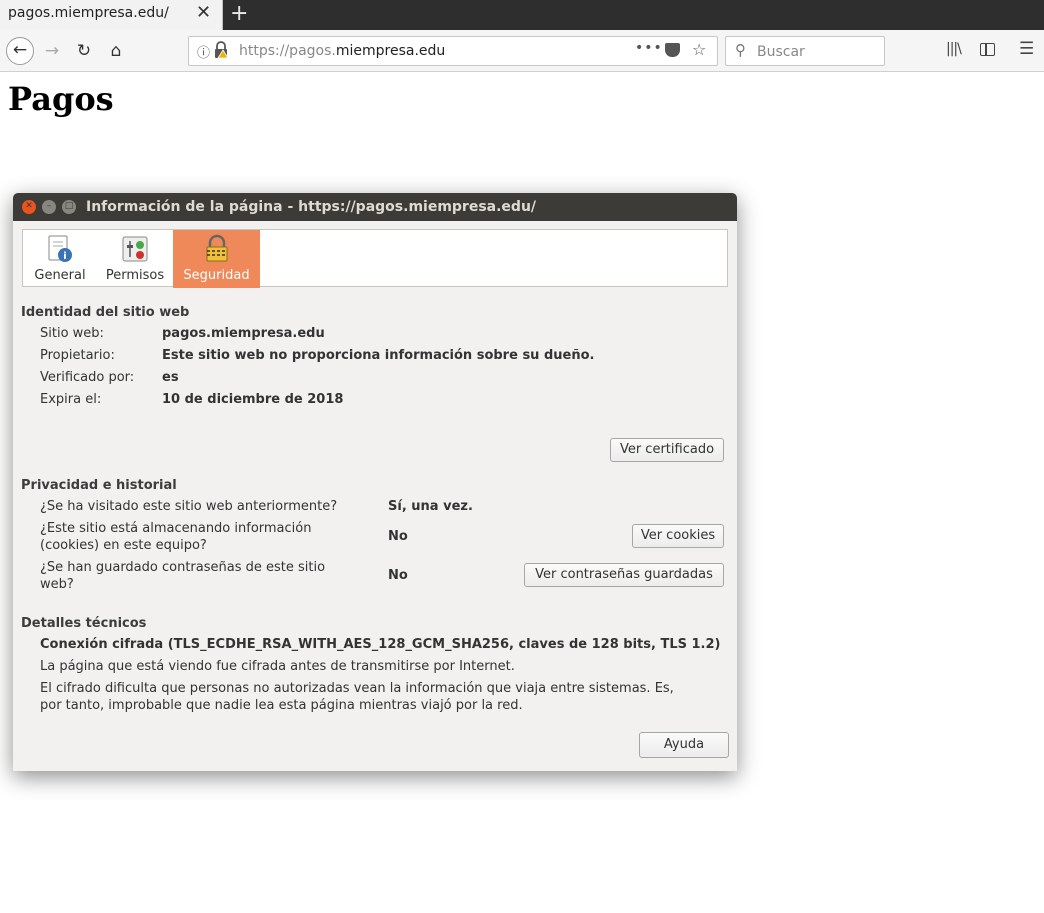 This screenshot has height=913, width=1044. Describe the element at coordinates (954, 49) in the screenshot. I see `library-icon: |||\` at that location.